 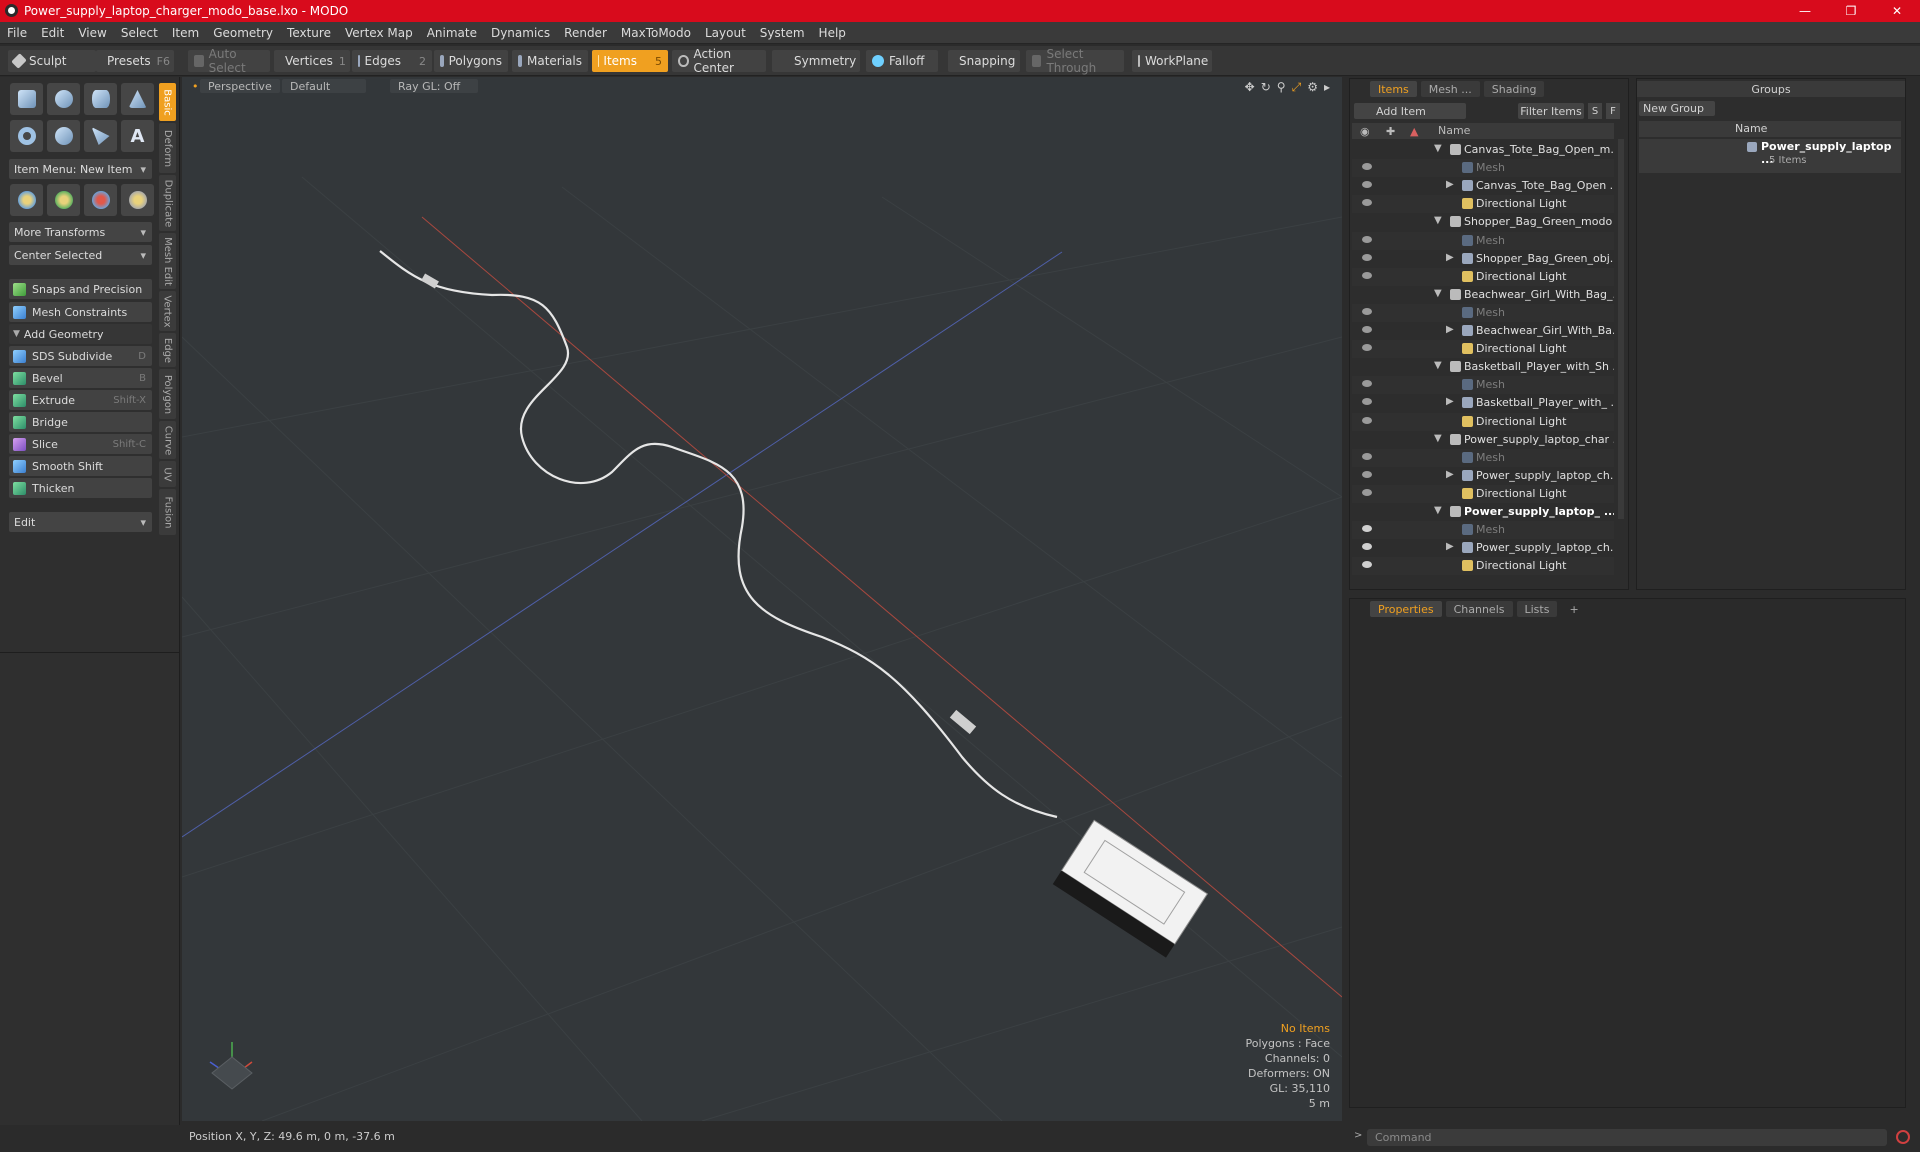 What do you see at coordinates (80, 169) in the screenshot?
I see `item-menu-dropdown: Item Menu: New Item` at bounding box center [80, 169].